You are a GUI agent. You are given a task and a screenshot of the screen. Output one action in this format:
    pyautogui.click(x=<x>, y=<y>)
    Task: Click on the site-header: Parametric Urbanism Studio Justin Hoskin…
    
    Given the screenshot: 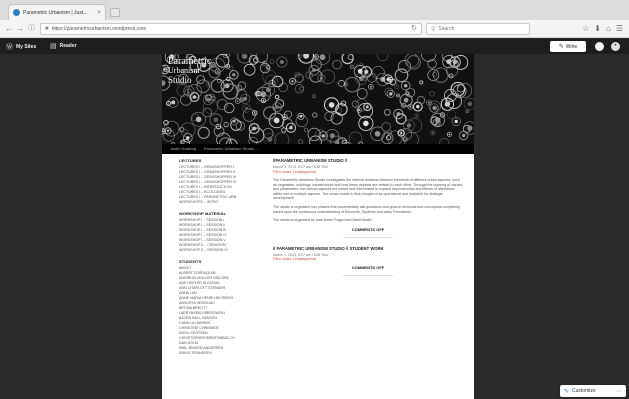 What is the action you would take?
    pyautogui.click(x=318, y=104)
    